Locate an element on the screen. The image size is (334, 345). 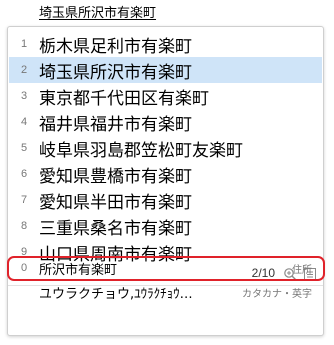
candidate-row-3: 3 東京都千代田区有楽町 is located at coordinates (165, 96).